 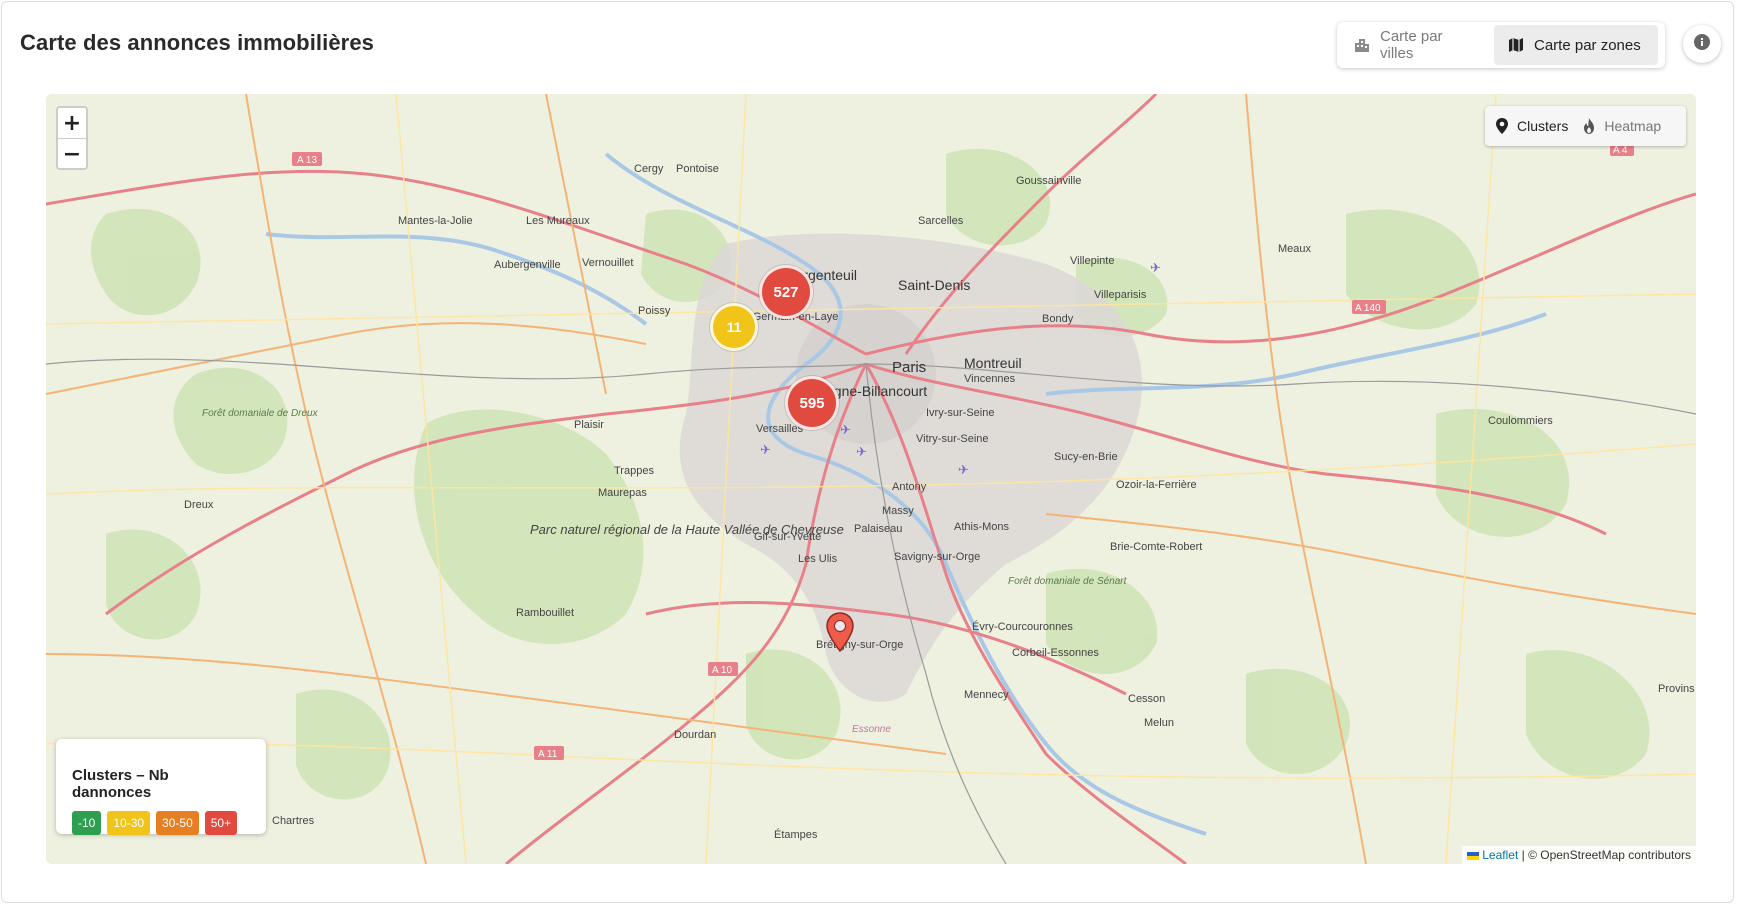 I want to click on clusters-label: Clusters, so click(x=1543, y=126).